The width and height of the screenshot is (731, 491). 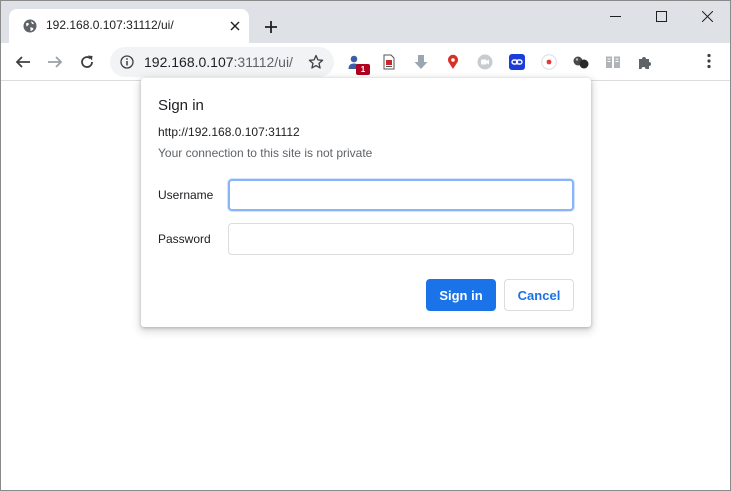 I want to click on tab-close-icon, so click(x=235, y=26).